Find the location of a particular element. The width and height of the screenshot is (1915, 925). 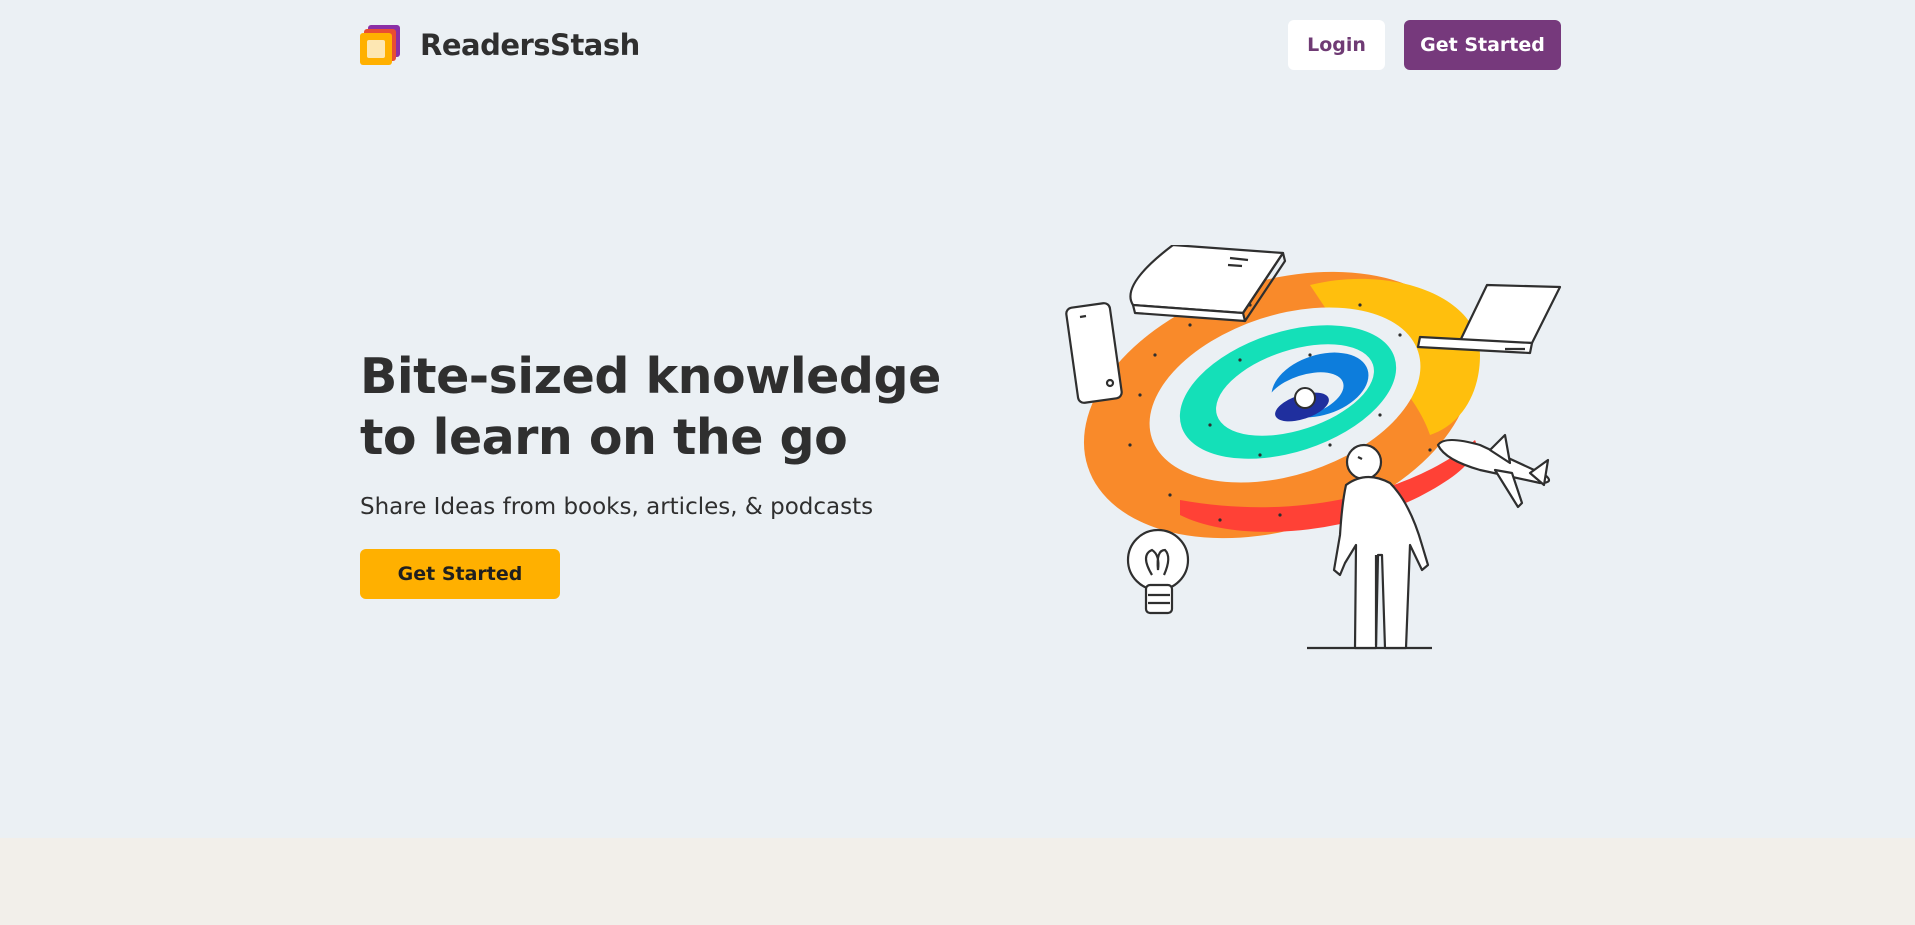

brand-name: ReadersStash is located at coordinates (530, 45).